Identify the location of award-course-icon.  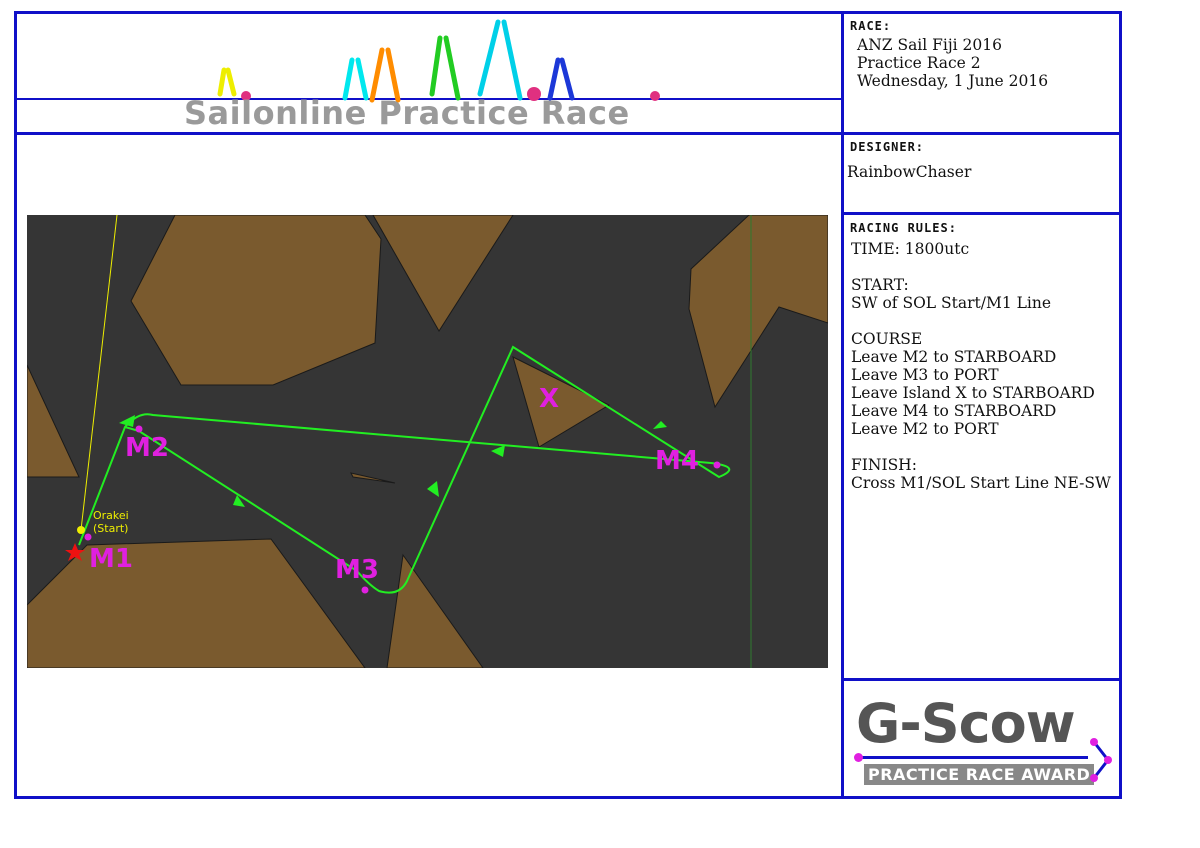
(1101, 760).